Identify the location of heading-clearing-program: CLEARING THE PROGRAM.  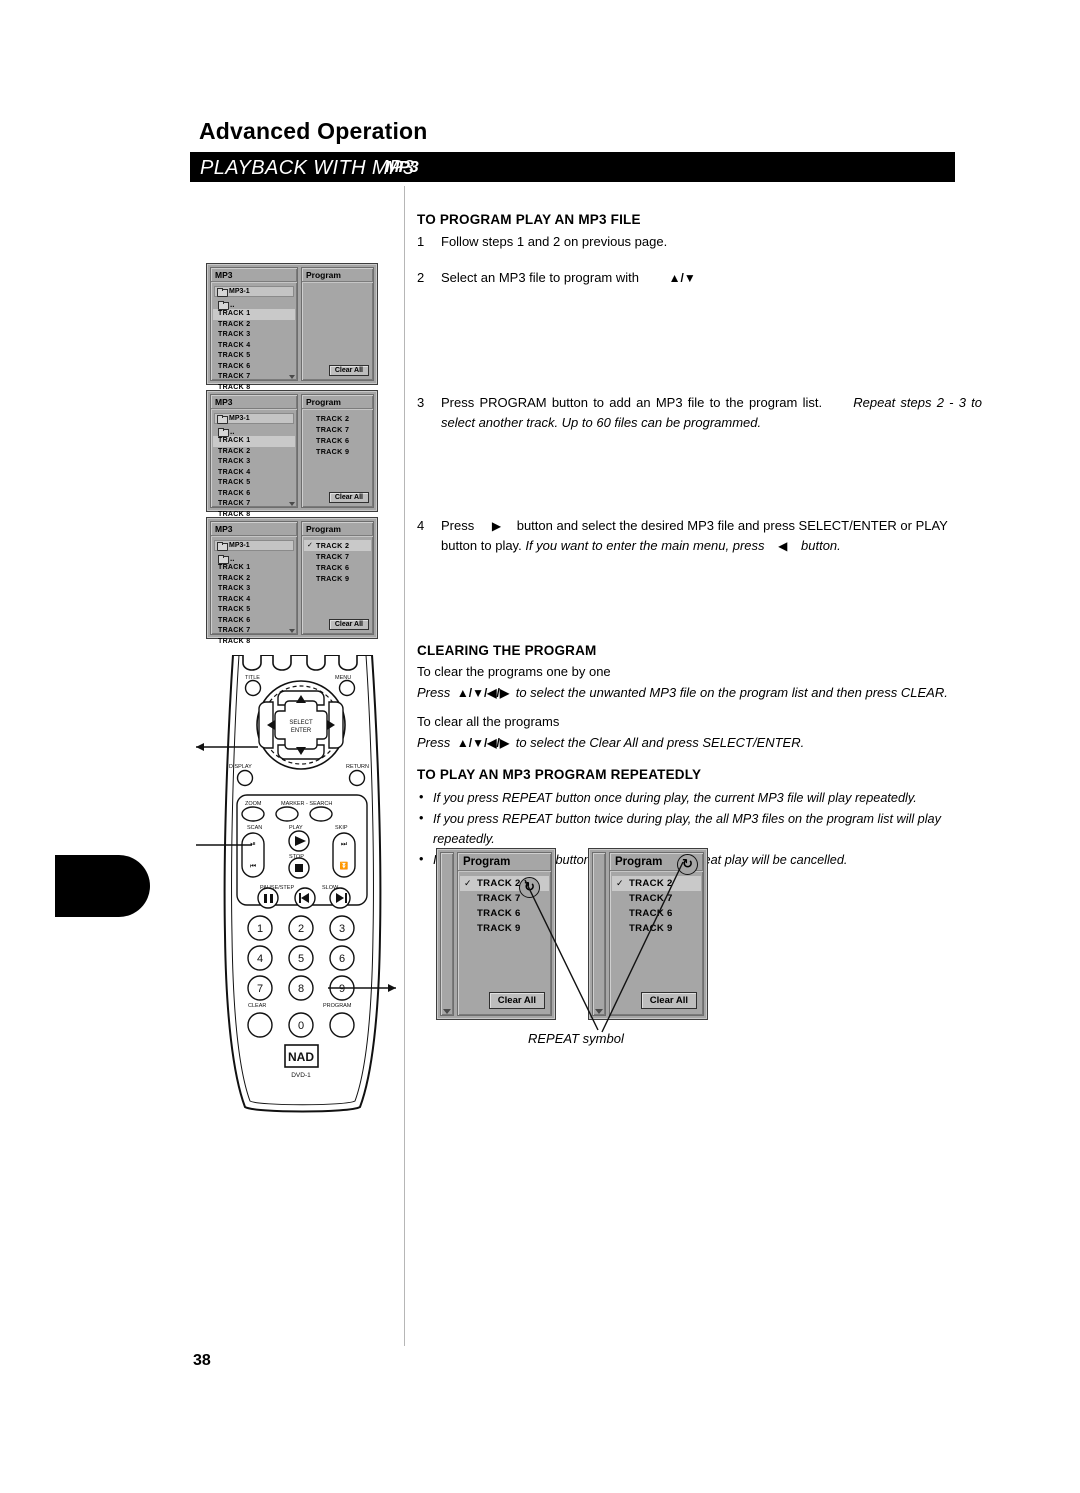
(507, 650).